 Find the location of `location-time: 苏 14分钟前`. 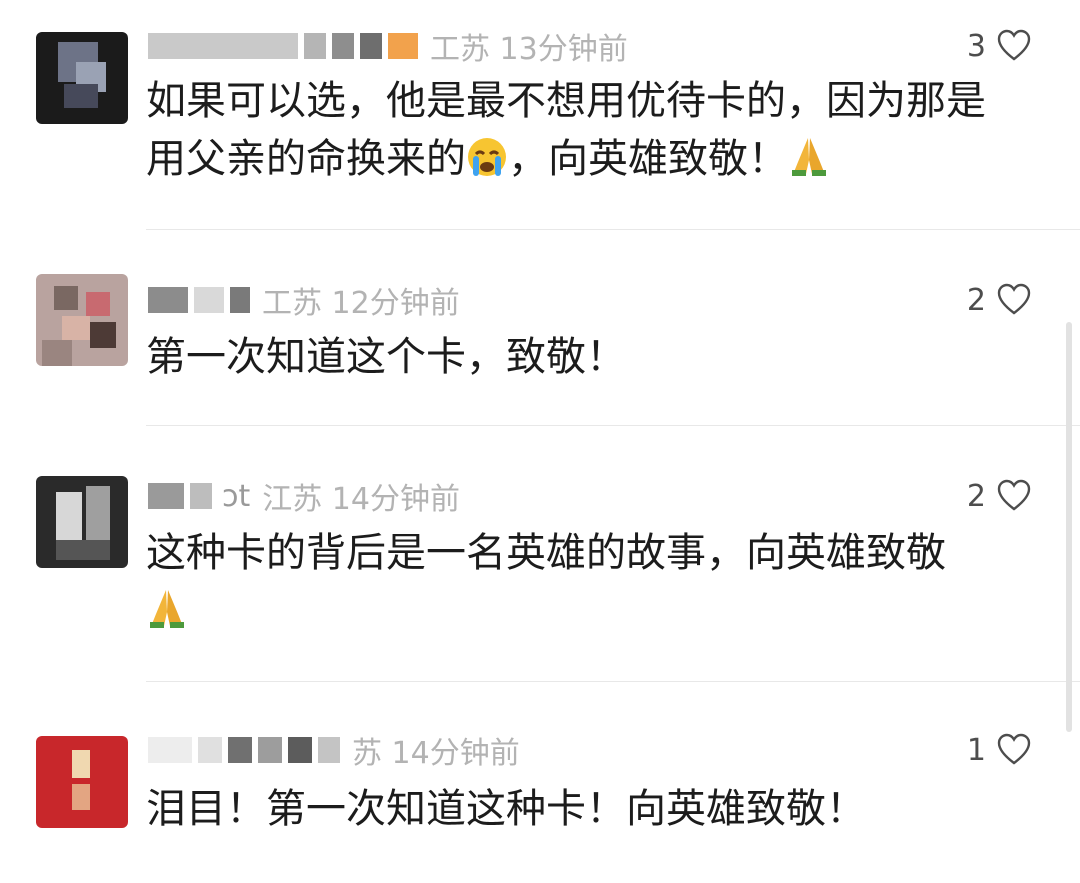

location-time: 苏 14分钟前 is located at coordinates (436, 753).